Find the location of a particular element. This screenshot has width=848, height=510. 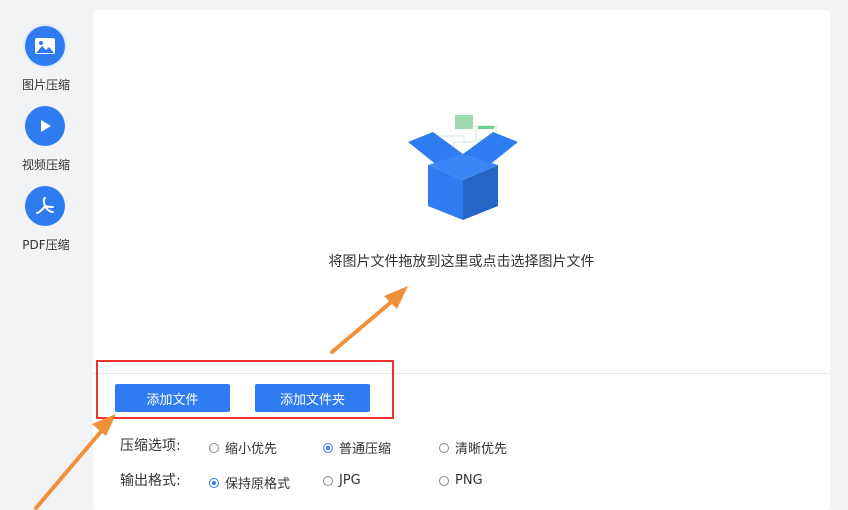

sidebar-item-label: 视频压缩 is located at coordinates (45, 165).